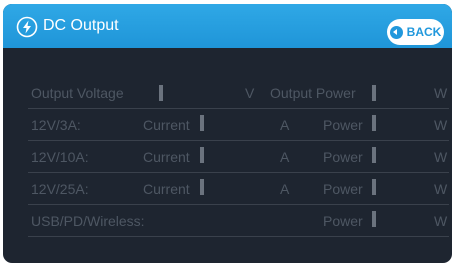 The image size is (455, 267). I want to click on output-power-label: Output Power, so click(313, 93).